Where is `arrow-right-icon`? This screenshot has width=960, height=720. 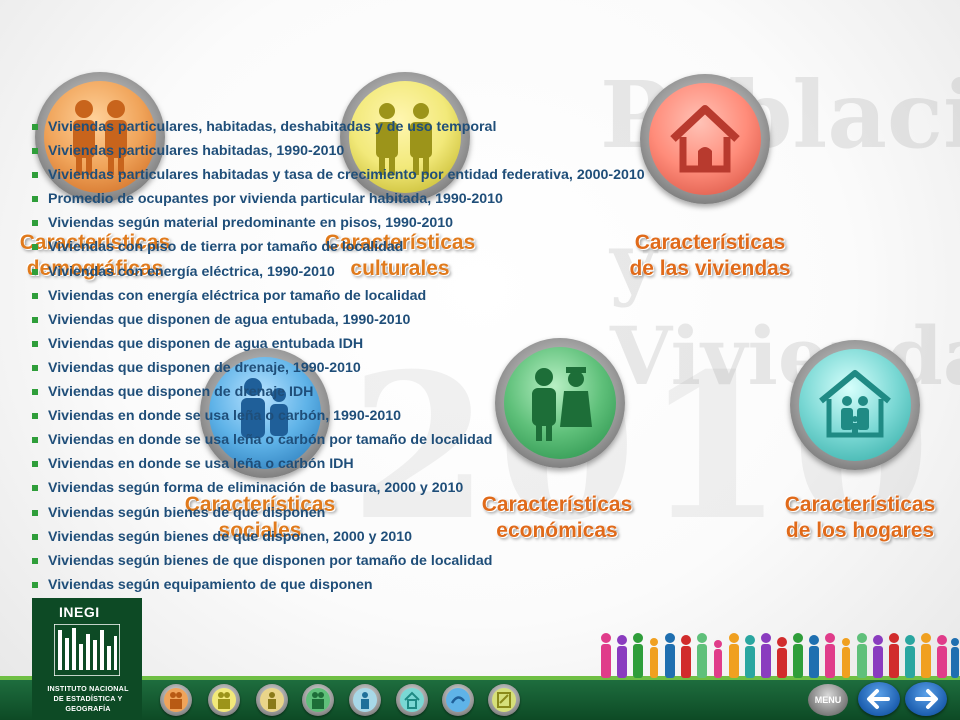
arrow-right-icon is located at coordinates (926, 699).